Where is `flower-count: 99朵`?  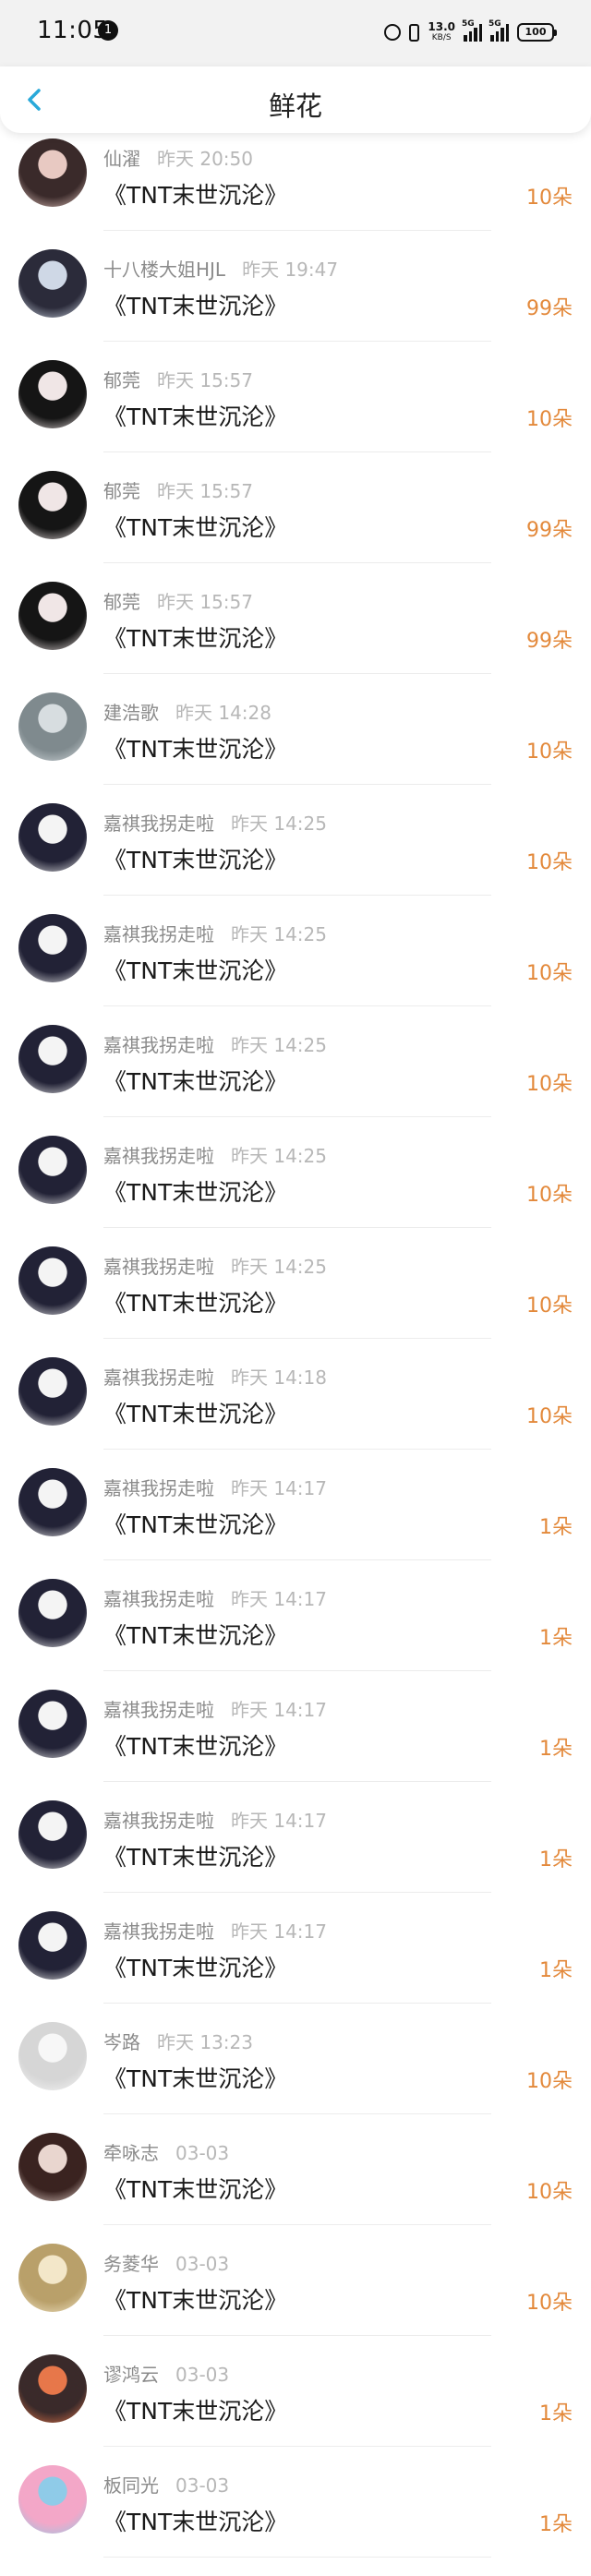 flower-count: 99朵 is located at coordinates (549, 641).